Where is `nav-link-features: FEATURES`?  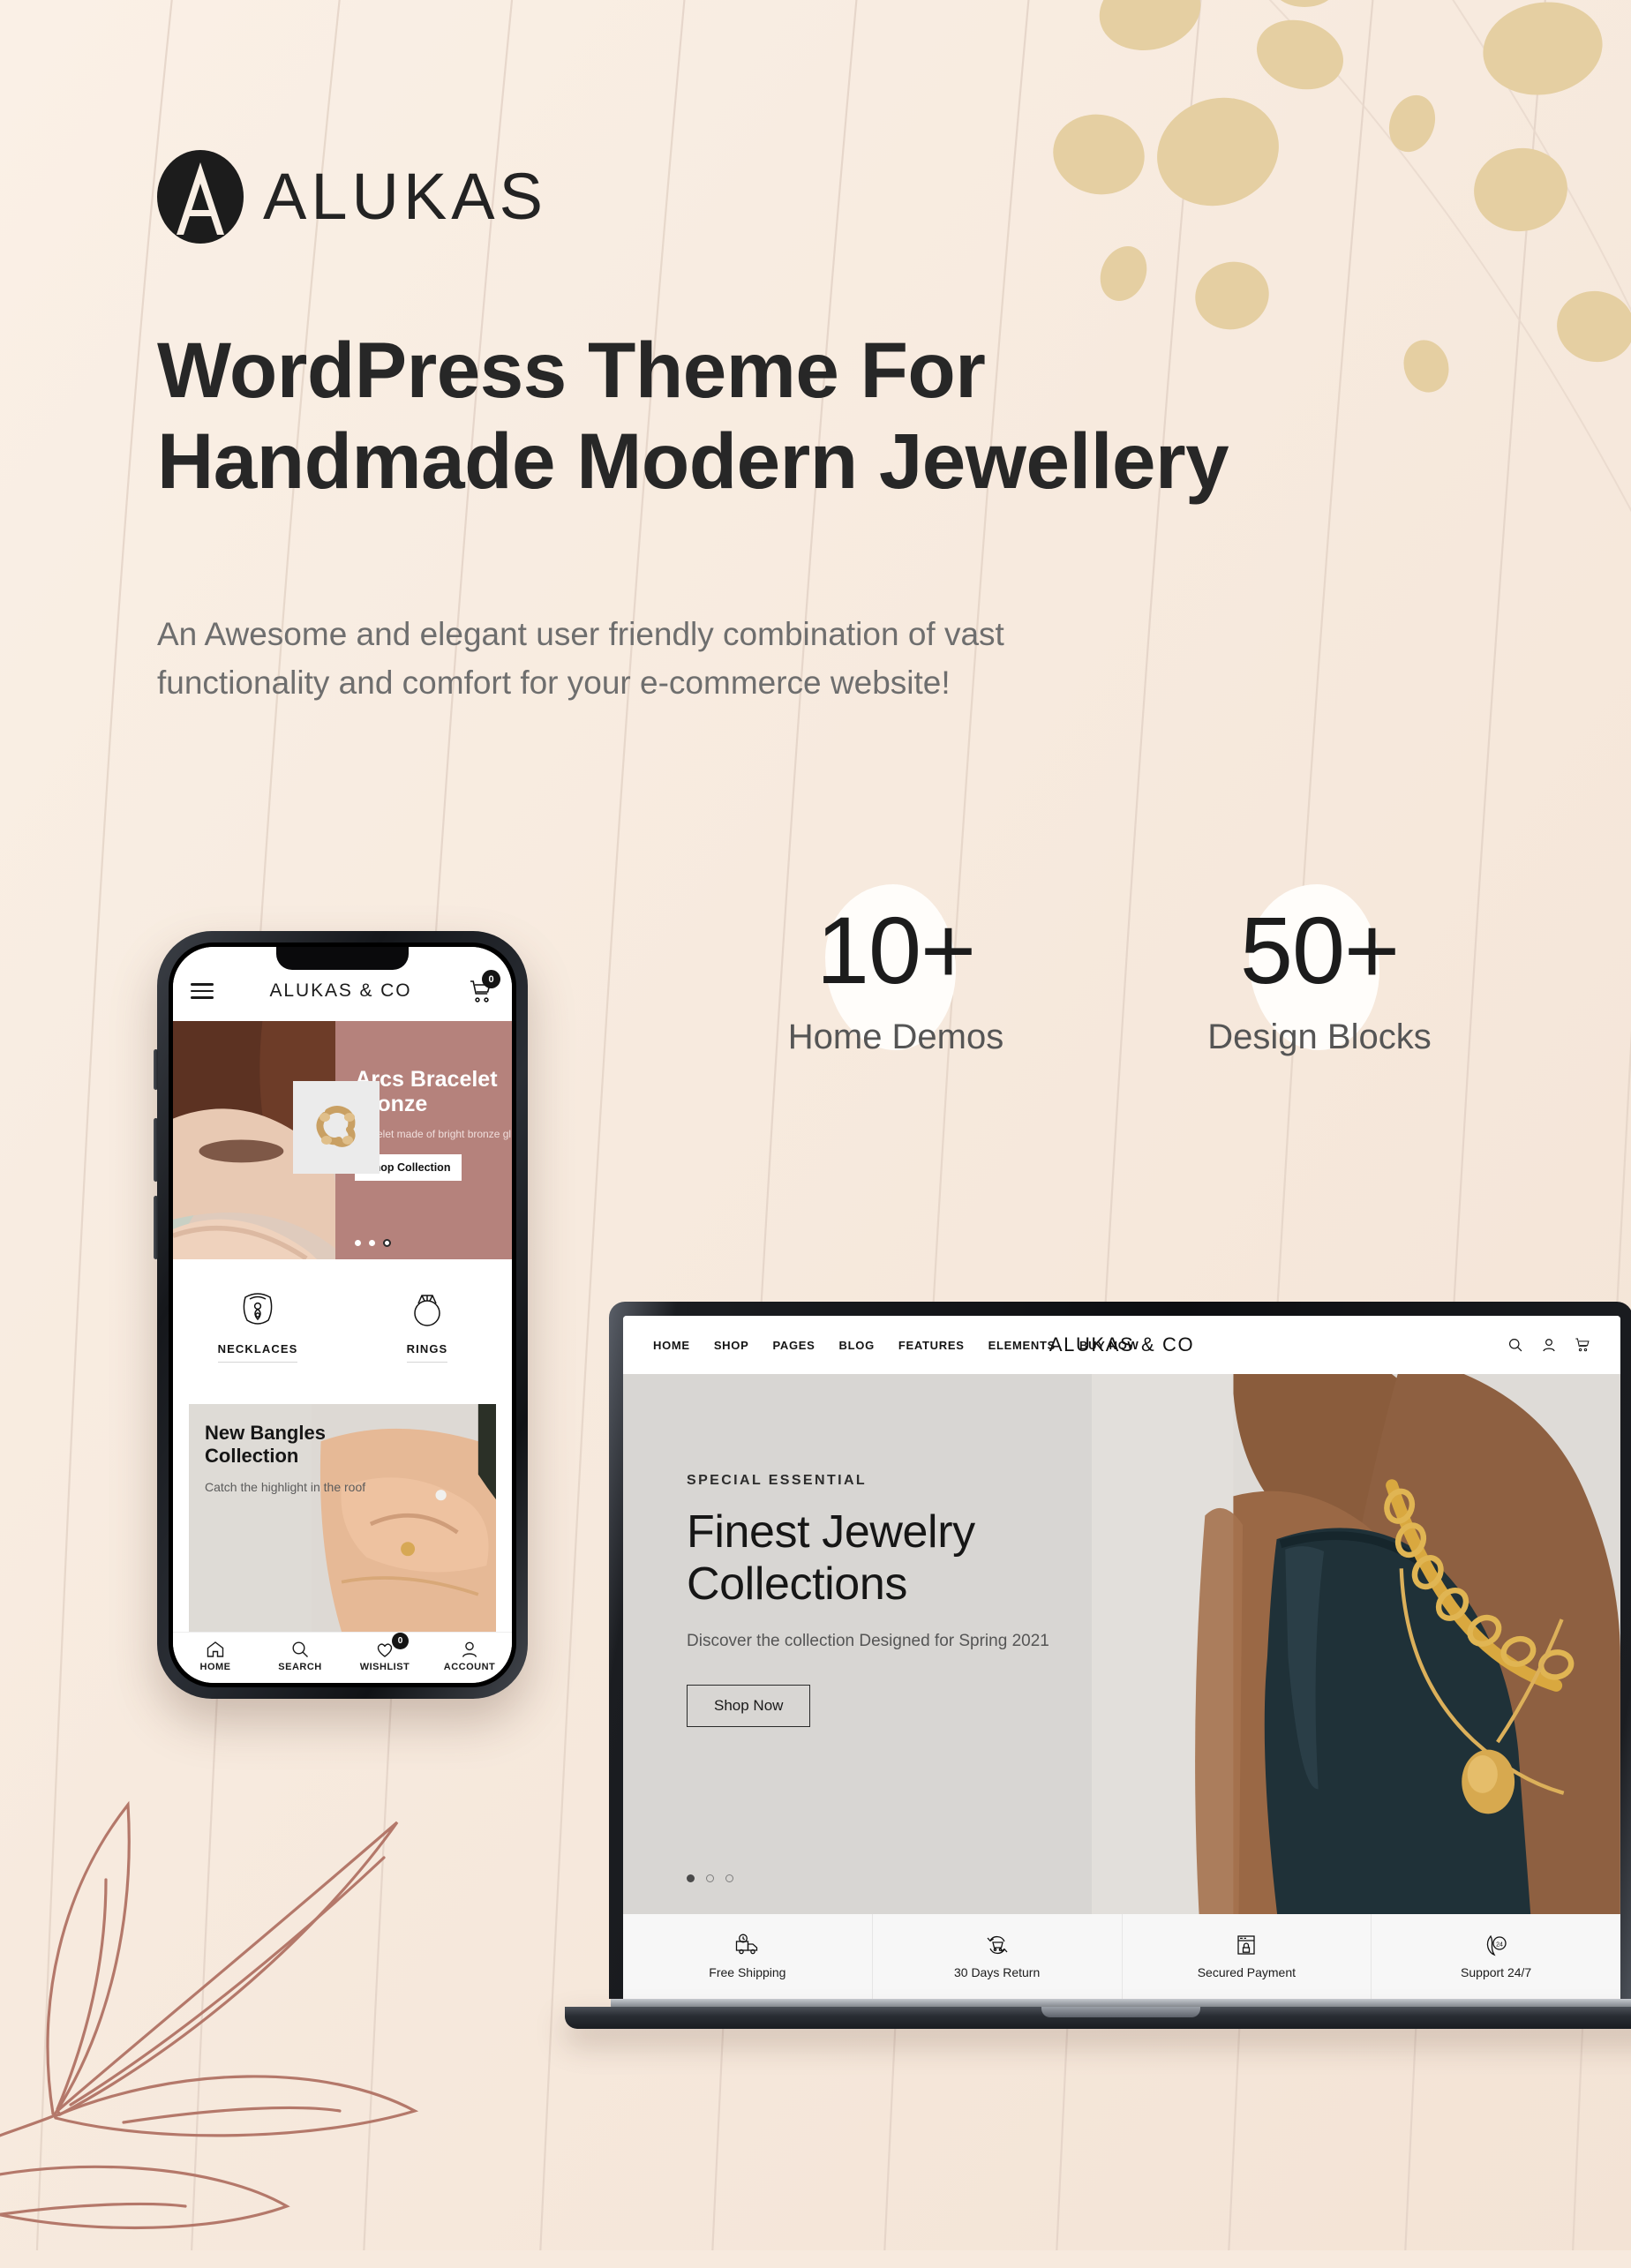
nav-link-features: FEATURES is located at coordinates (931, 1345).